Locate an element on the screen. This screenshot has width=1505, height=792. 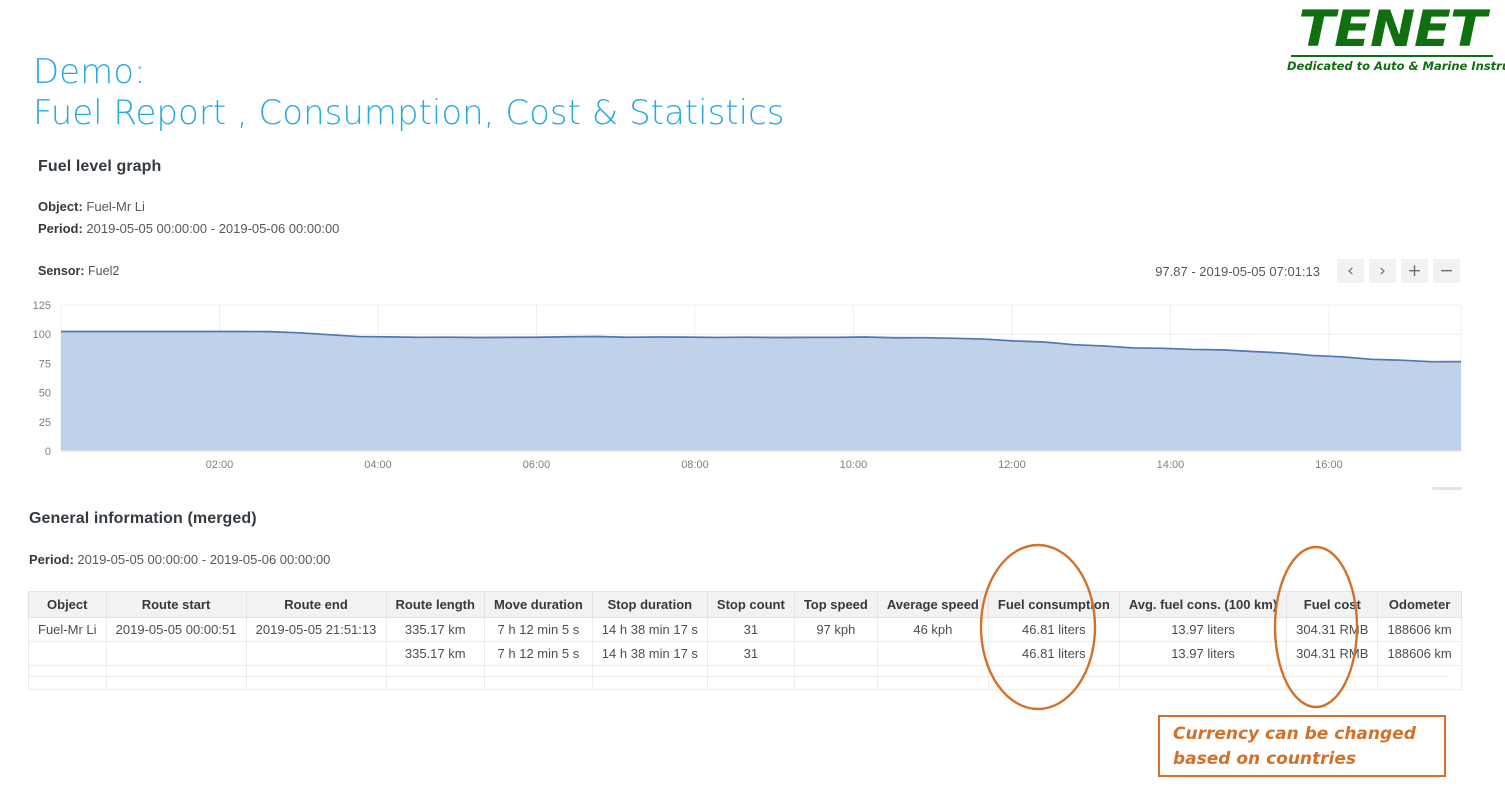
table-cell: 304.31 RMB is located at coordinates (1332, 629).